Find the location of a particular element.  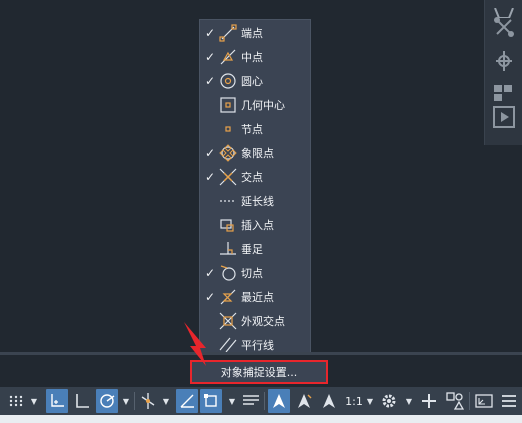

isometric-dropdown-icon: ▼ is located at coordinates (166, 401).